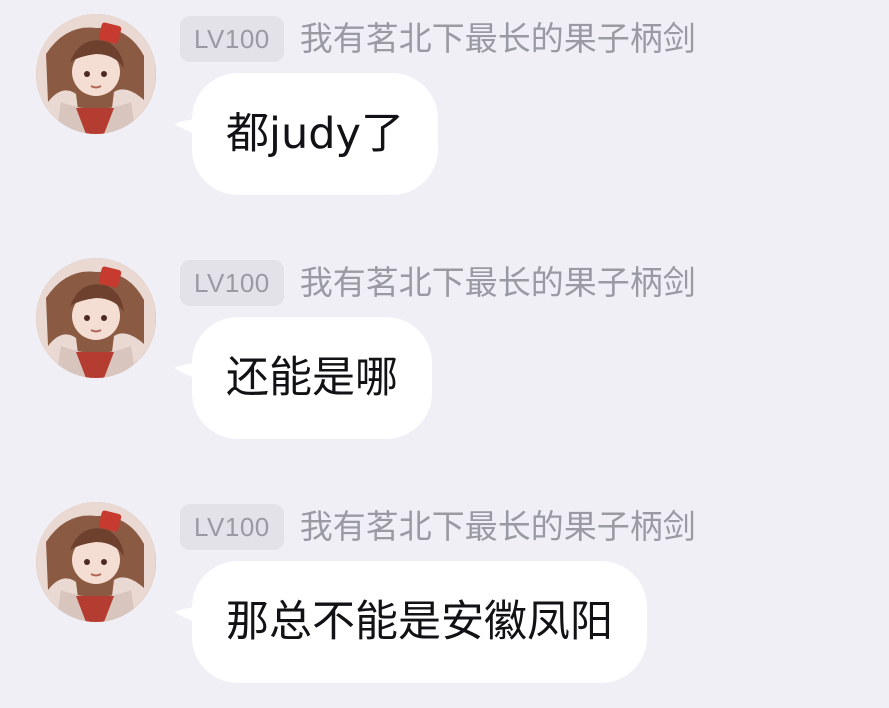 The image size is (889, 708). What do you see at coordinates (312, 378) in the screenshot?
I see `message-bubble: 还能是哪` at bounding box center [312, 378].